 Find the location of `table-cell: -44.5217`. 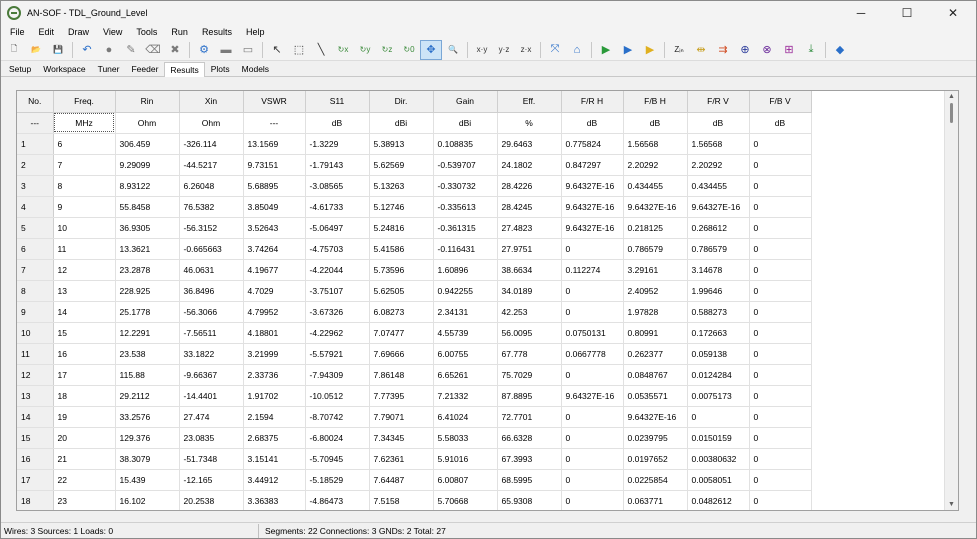

table-cell: -44.5217 is located at coordinates (211, 165).